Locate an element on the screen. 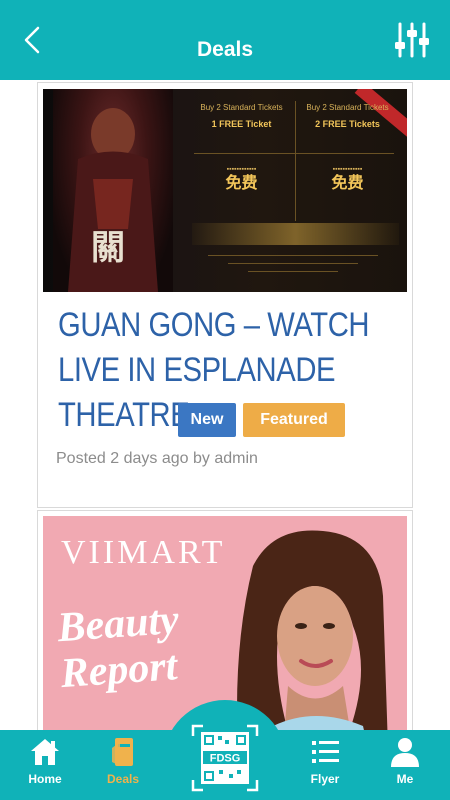  featured-badge: Featured is located at coordinates (294, 420).